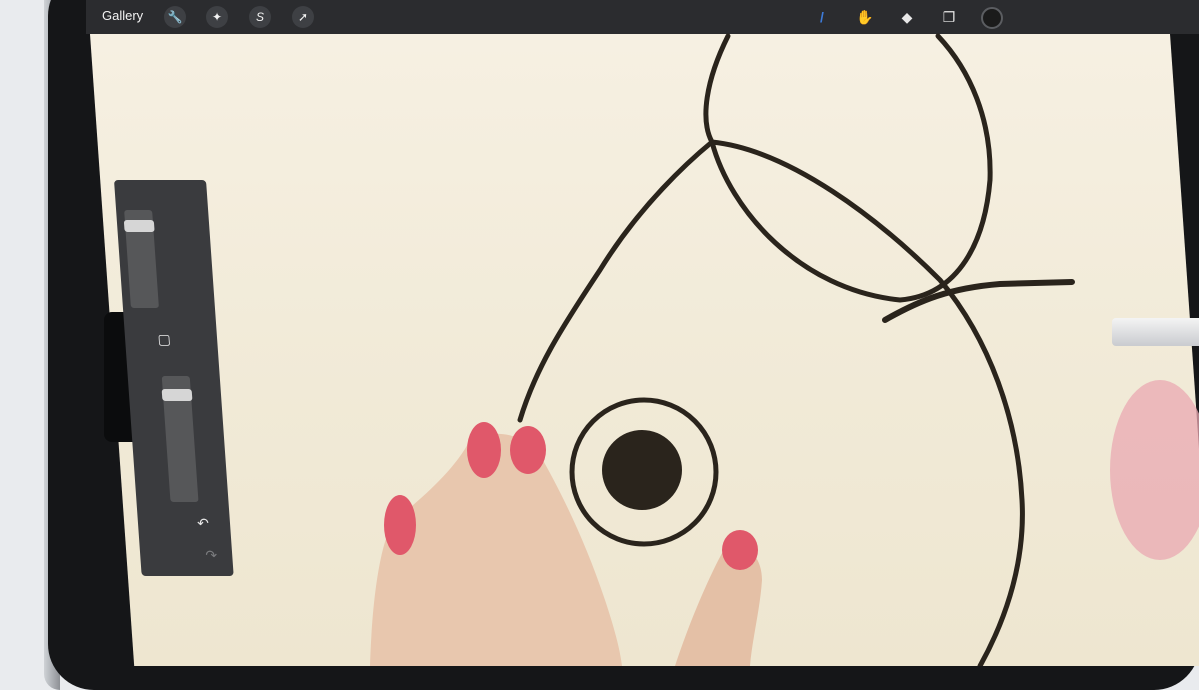 This screenshot has height=690, width=1199. I want to click on usb-cable, so click(1155, 332).